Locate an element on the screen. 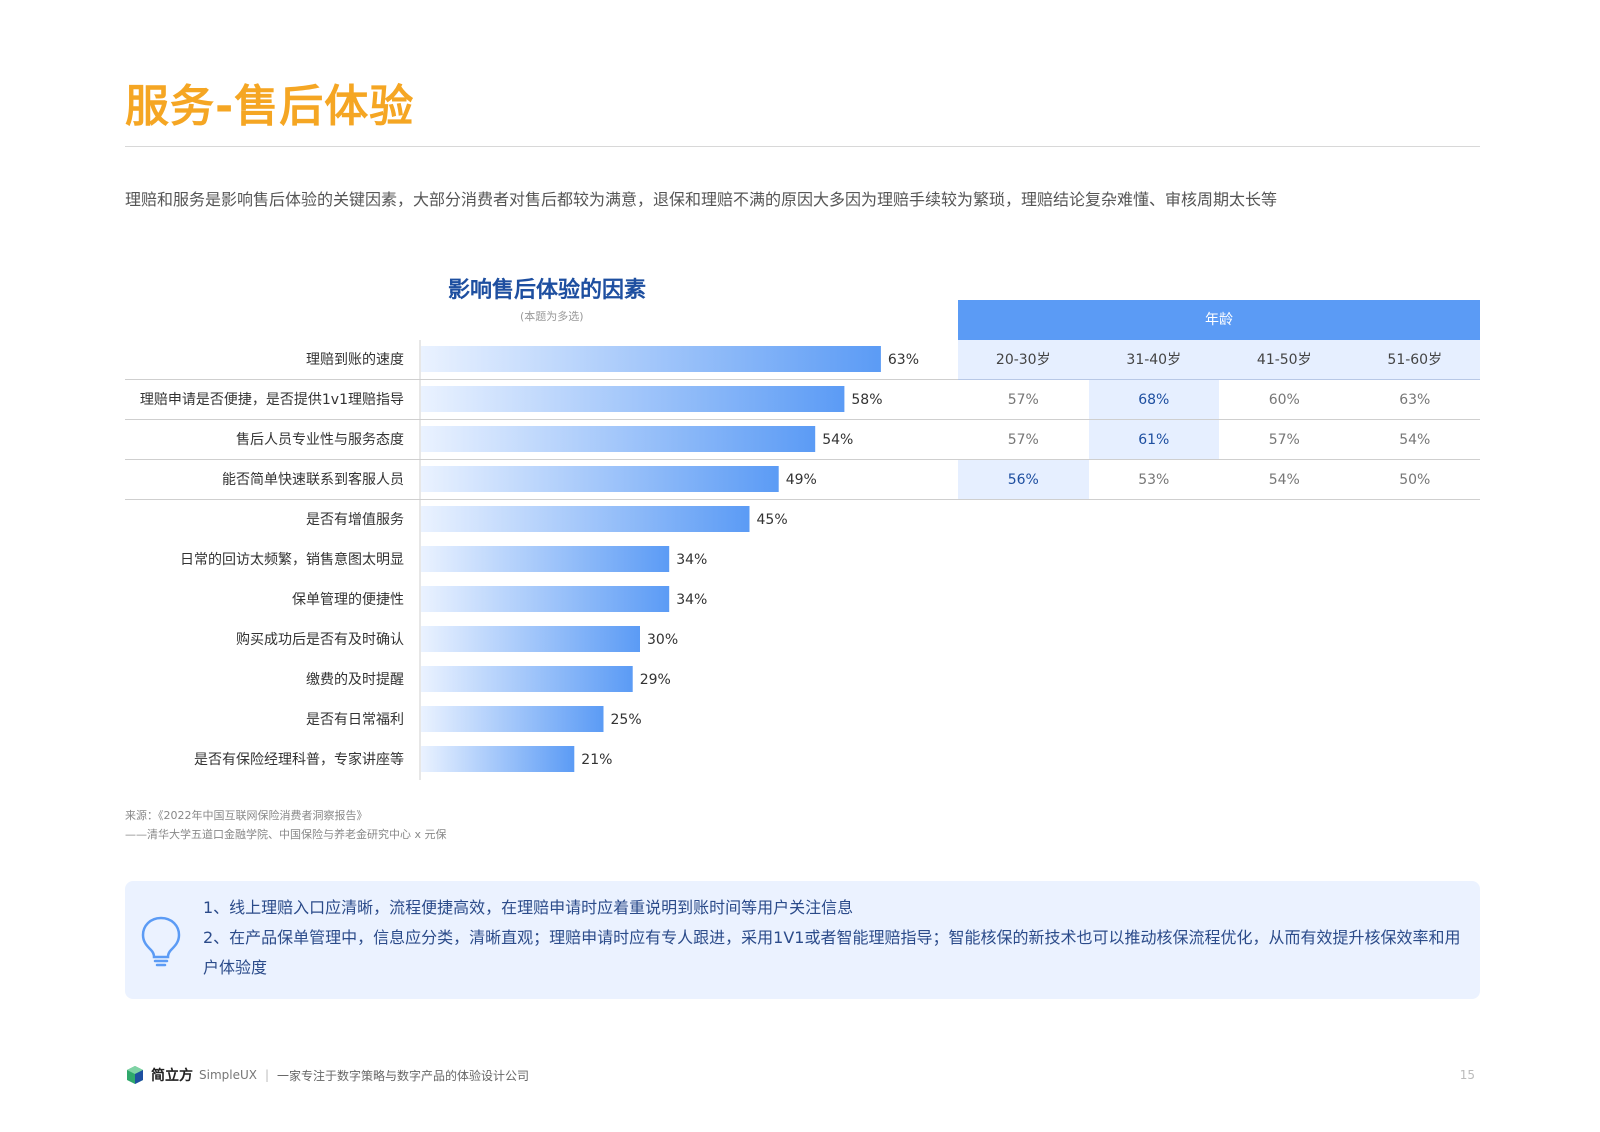 Image resolution: width=1600 pixels, height=1132 pixels. factor-value-label: 63% is located at coordinates (903, 360).